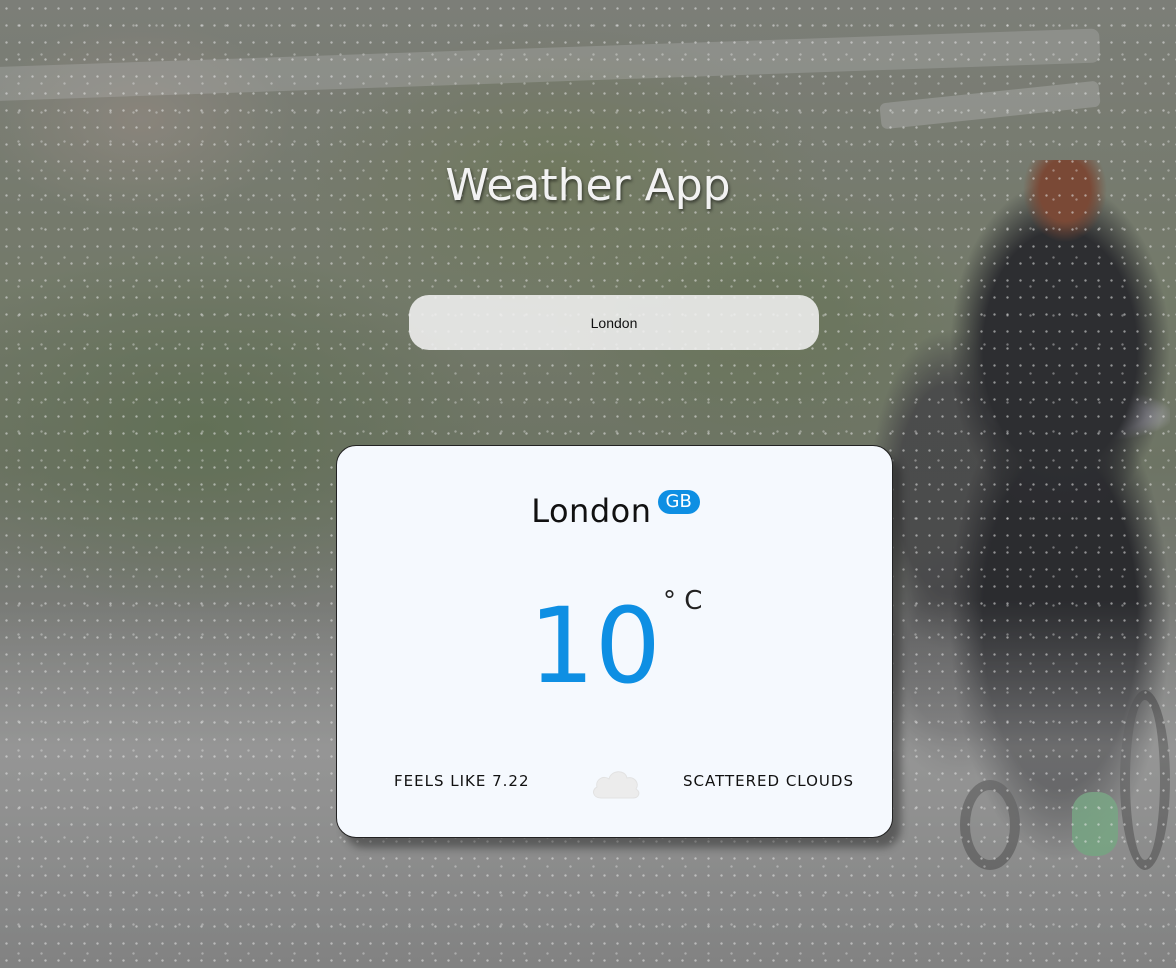 This screenshot has height=968, width=1176. What do you see at coordinates (682, 601) in the screenshot?
I see `temperature-unit: ° C` at bounding box center [682, 601].